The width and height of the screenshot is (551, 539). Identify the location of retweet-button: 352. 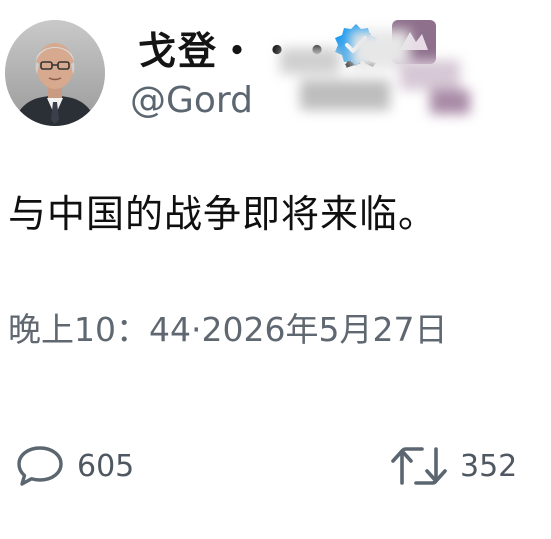
(453, 466).